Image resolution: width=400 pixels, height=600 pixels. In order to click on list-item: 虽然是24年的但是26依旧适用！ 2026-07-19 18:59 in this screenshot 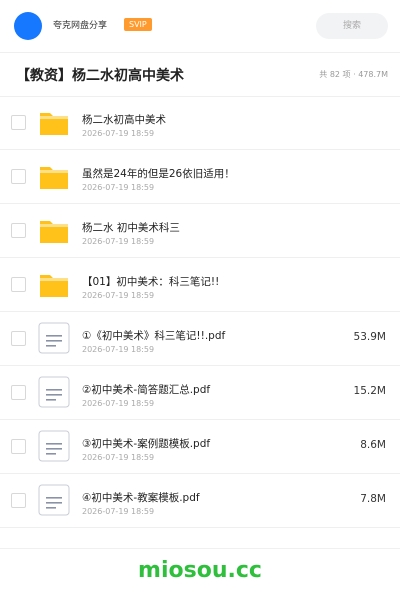, I will do `click(200, 177)`.